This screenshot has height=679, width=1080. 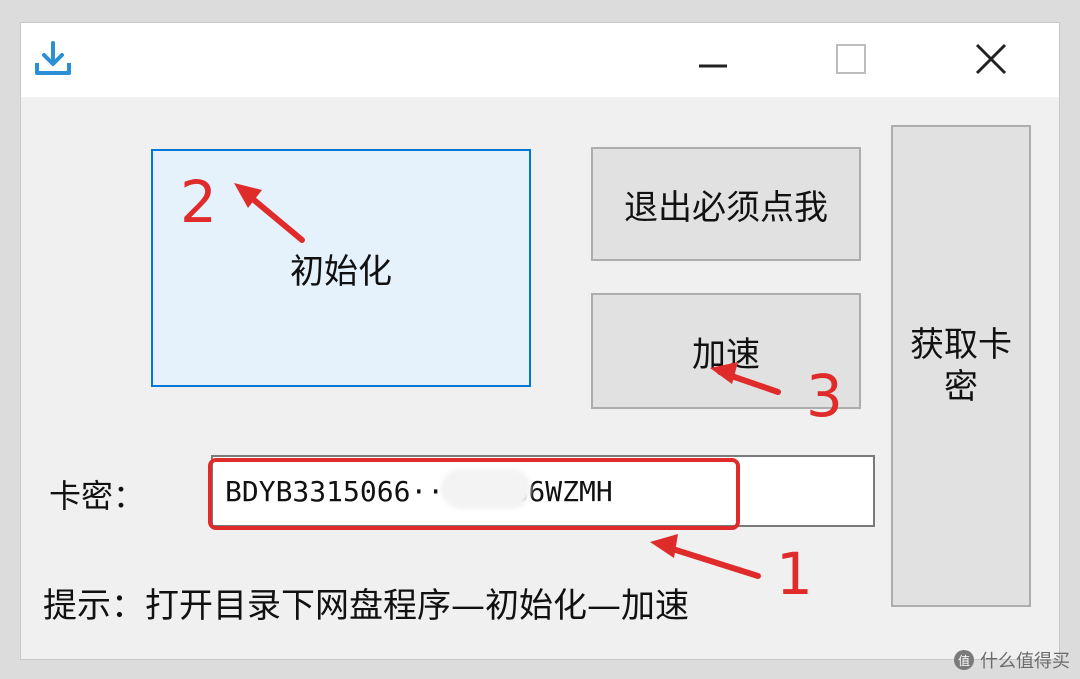 What do you see at coordinates (540, 60) in the screenshot?
I see `title-bar` at bounding box center [540, 60].